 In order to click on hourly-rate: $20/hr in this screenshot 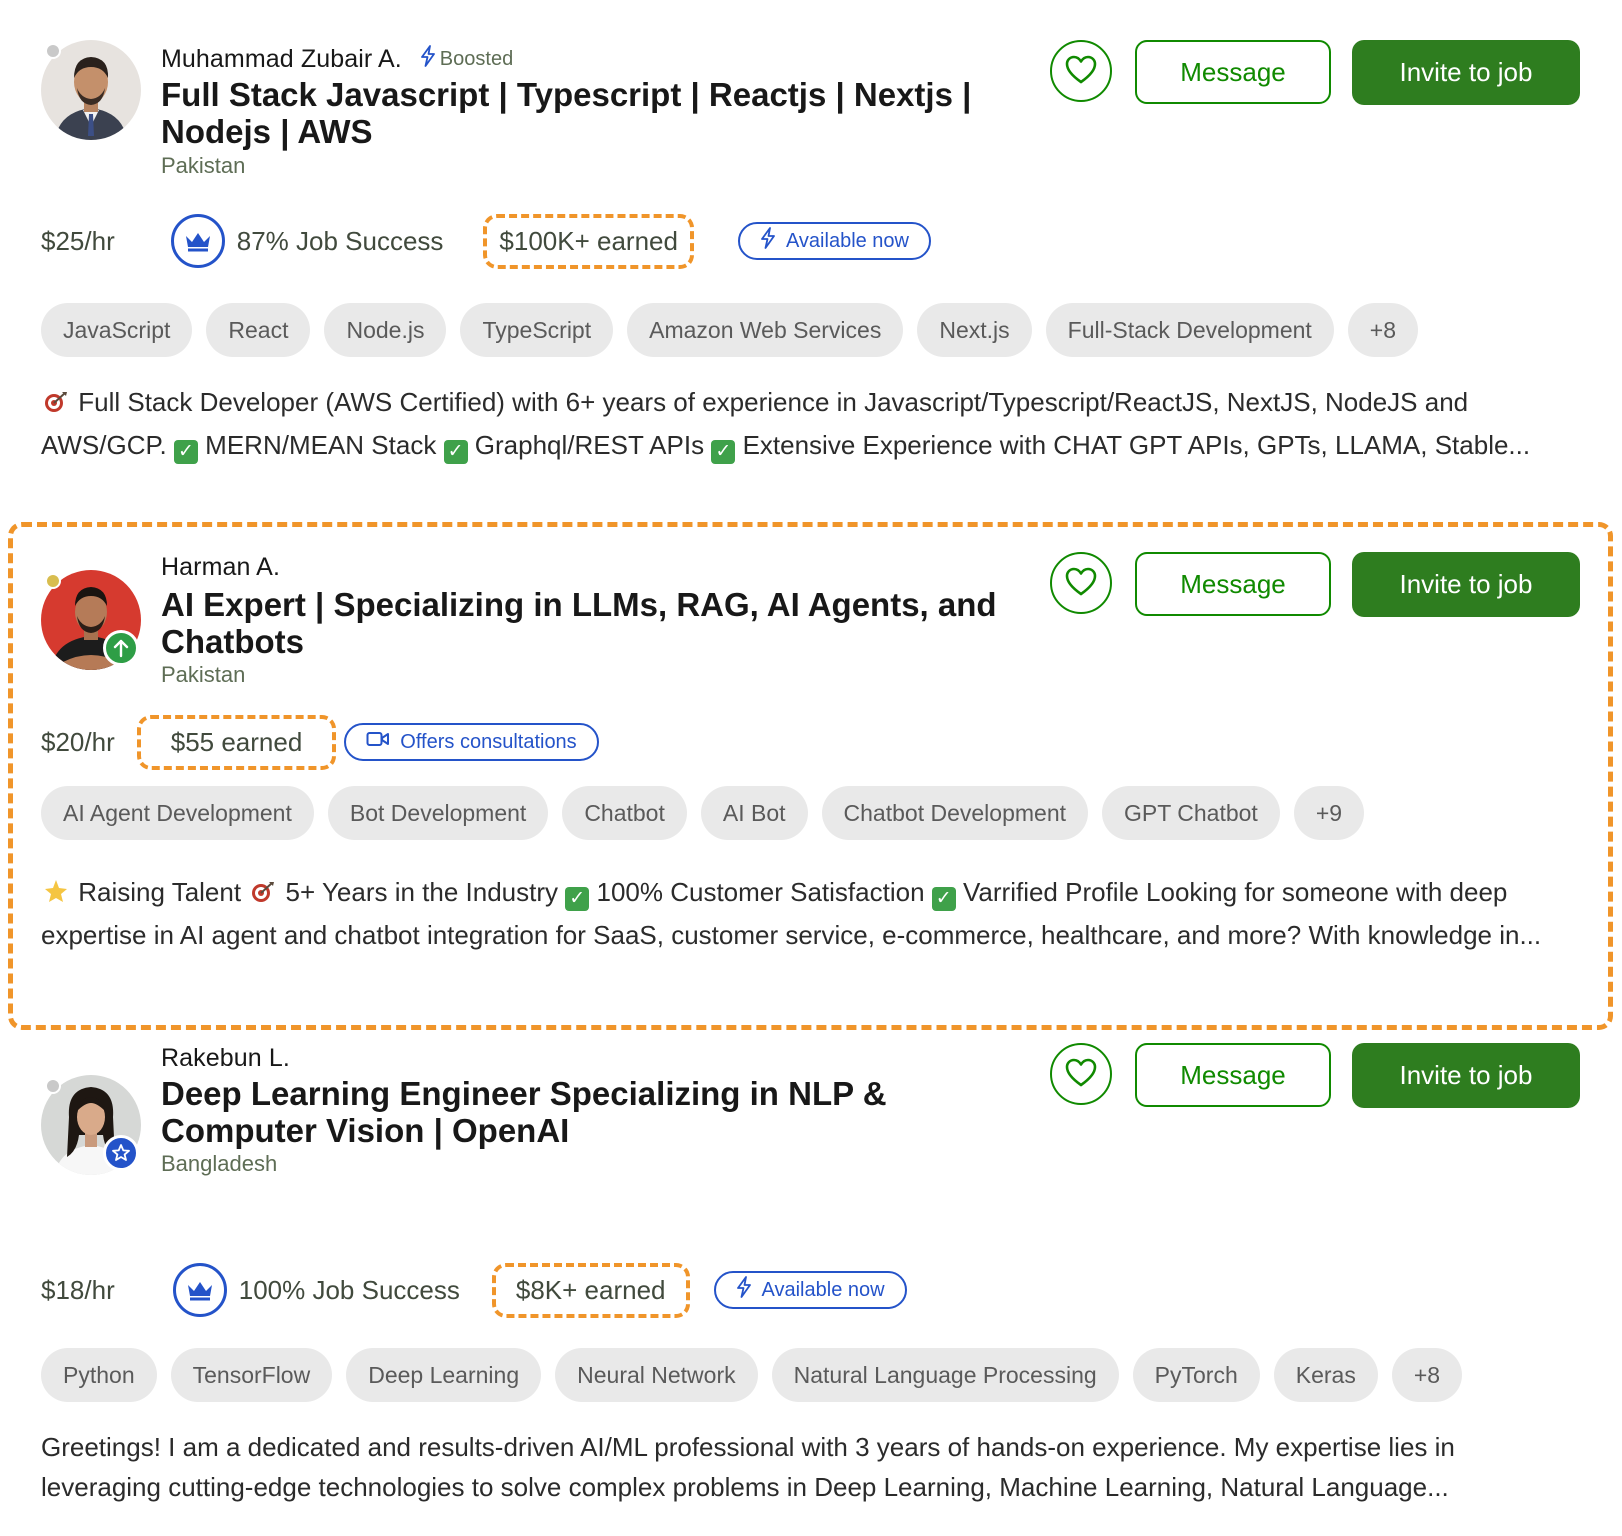, I will do `click(78, 741)`.